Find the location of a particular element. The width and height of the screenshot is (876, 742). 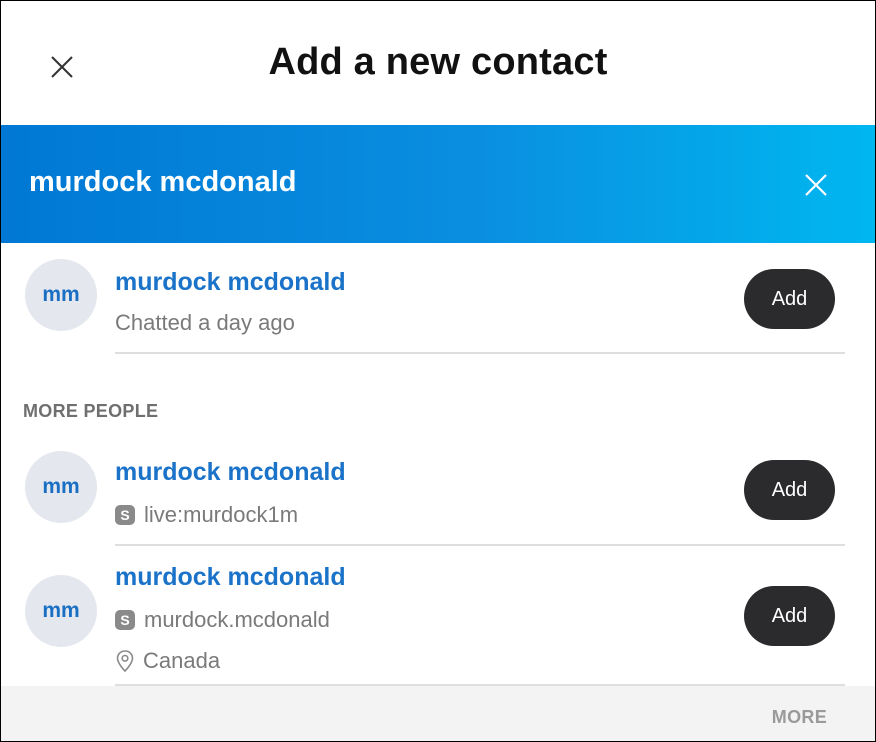

dialog-title: Add a new contact is located at coordinates (438, 62).